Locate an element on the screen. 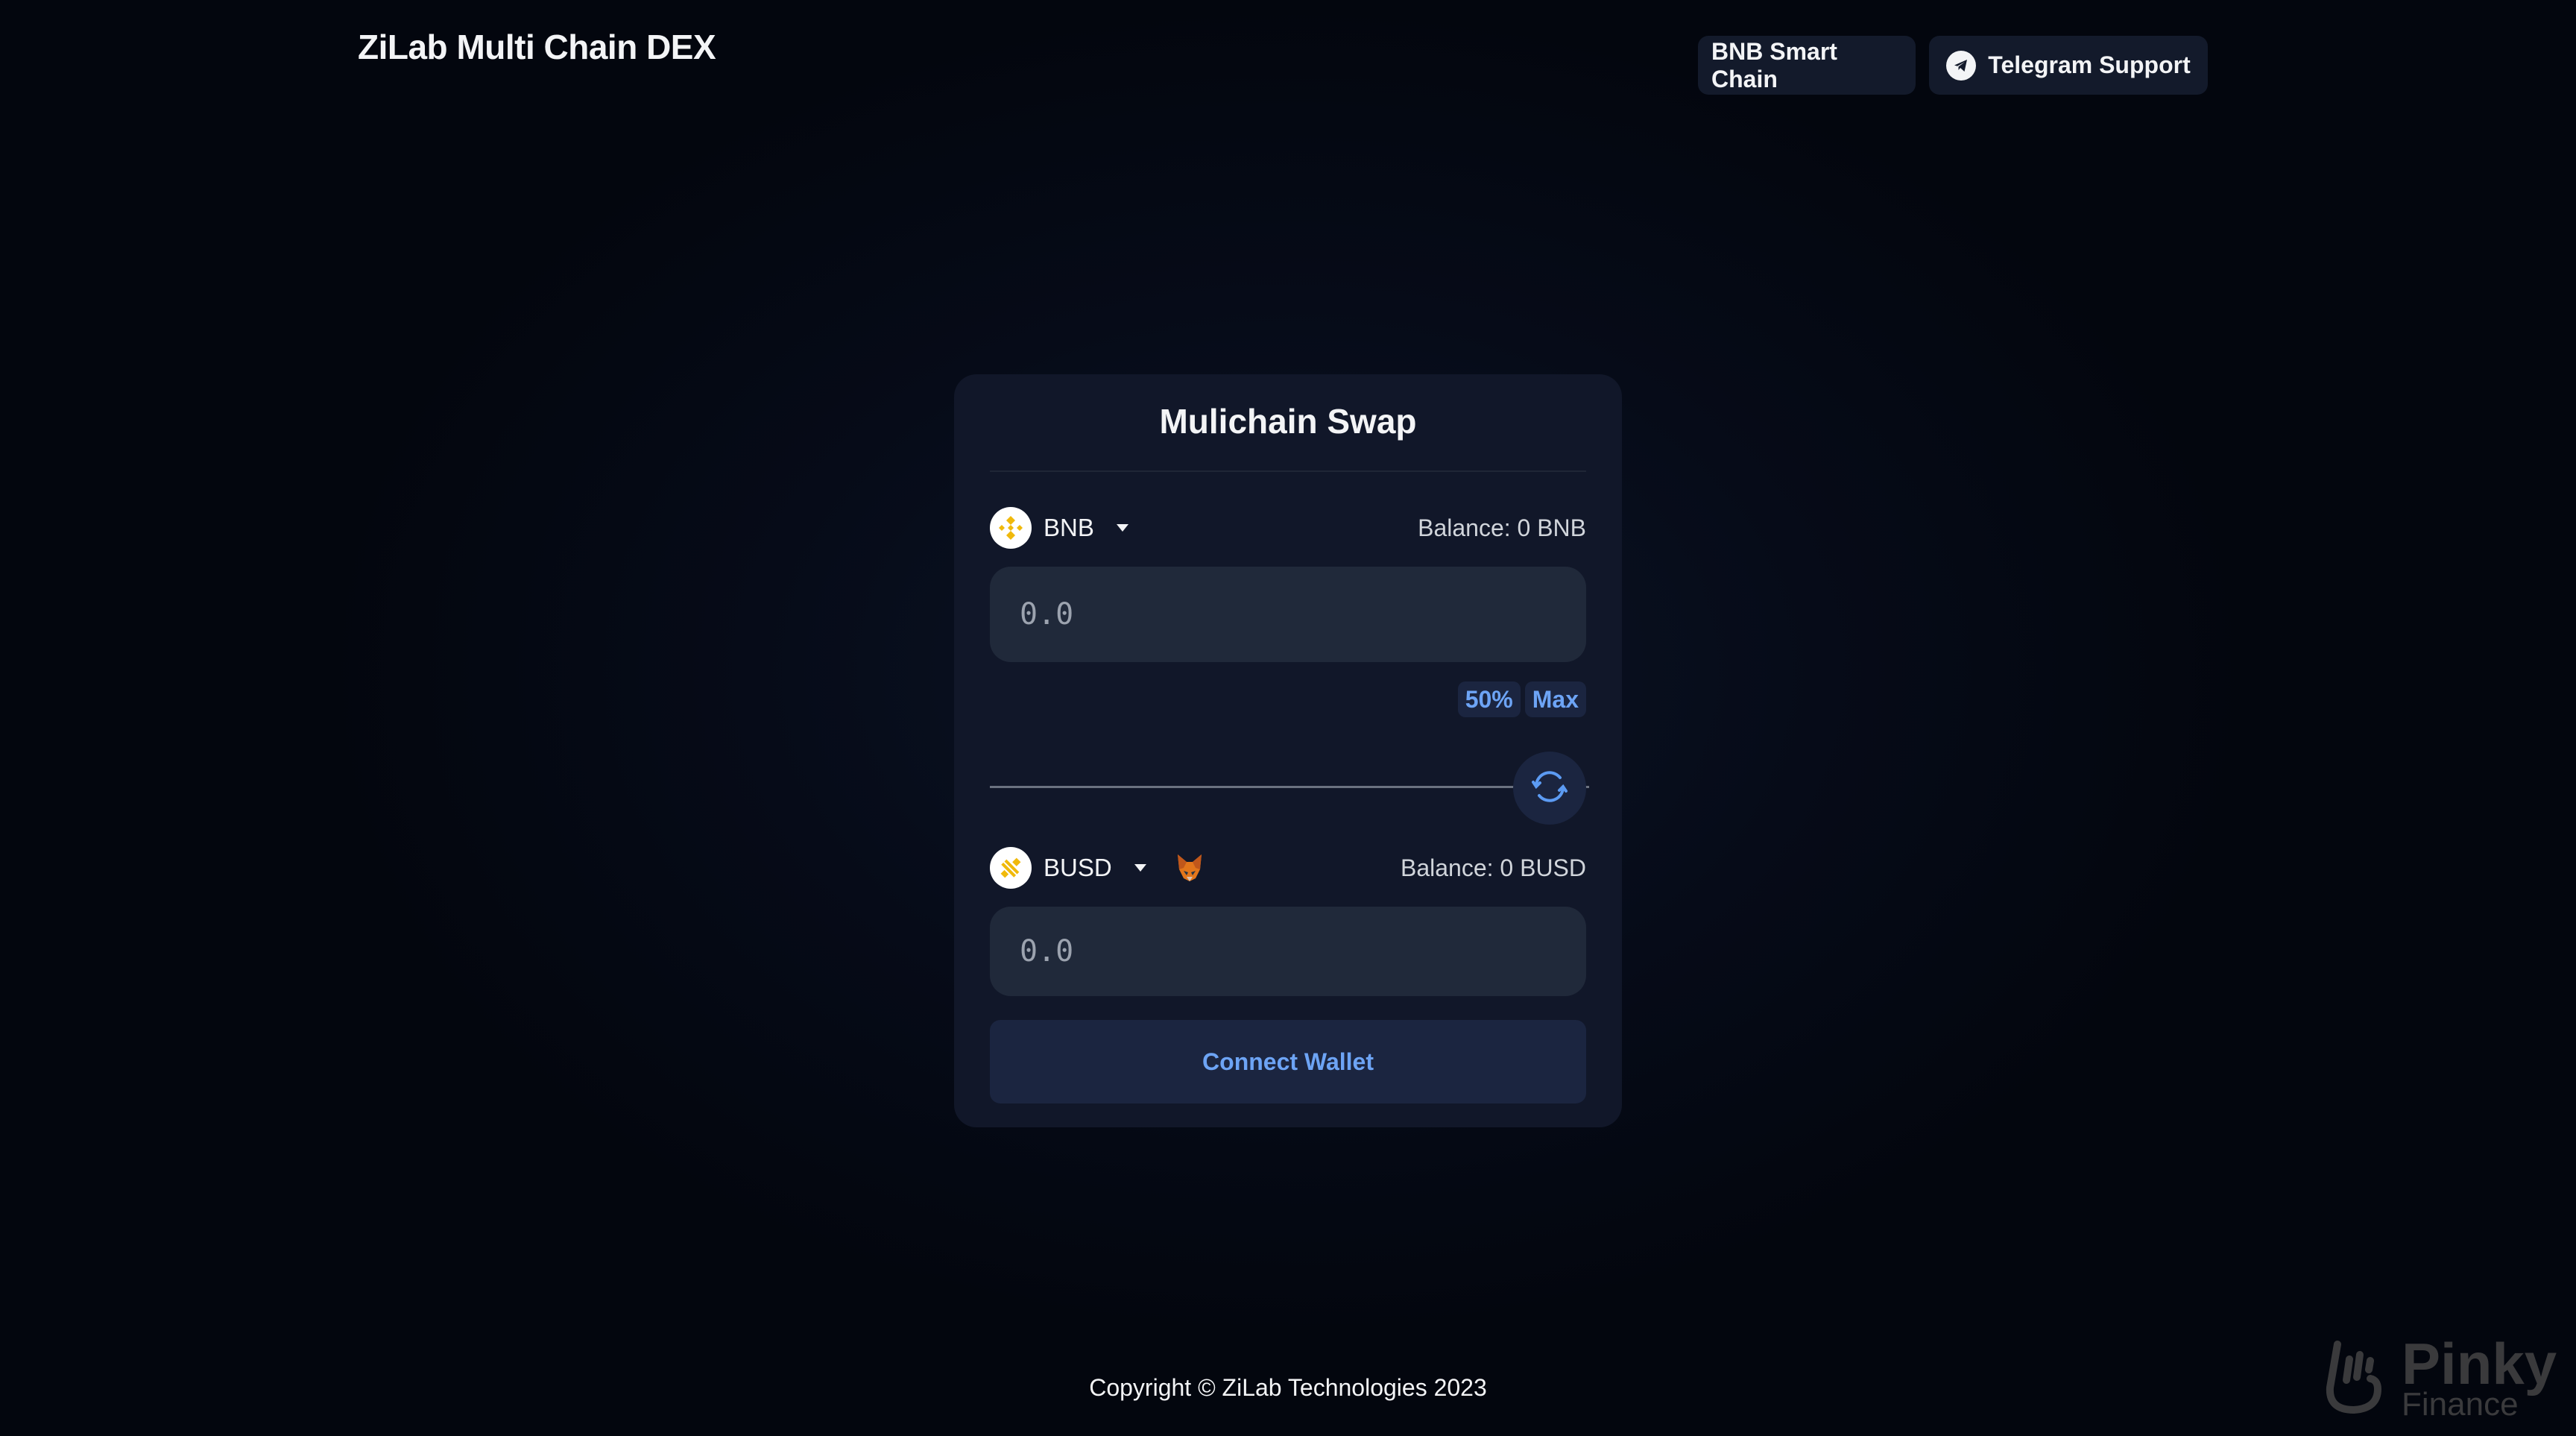 This screenshot has height=1436, width=2576. from-balance: Balance: 0 BNB is located at coordinates (1502, 527).